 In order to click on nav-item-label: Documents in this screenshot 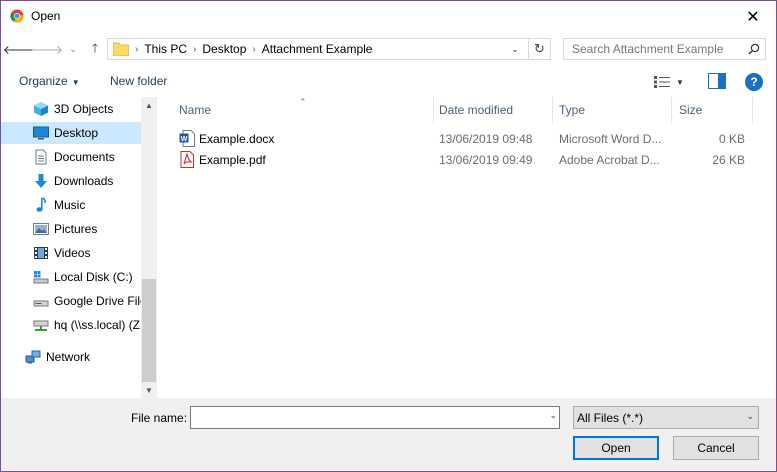, I will do `click(84, 157)`.